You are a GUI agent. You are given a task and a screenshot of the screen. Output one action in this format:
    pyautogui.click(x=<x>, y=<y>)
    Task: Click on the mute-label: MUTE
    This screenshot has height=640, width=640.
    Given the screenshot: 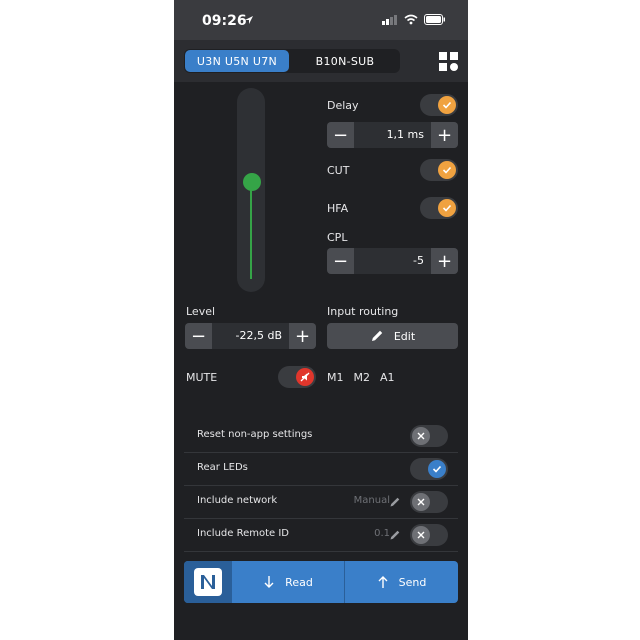 What is the action you would take?
    pyautogui.click(x=202, y=377)
    